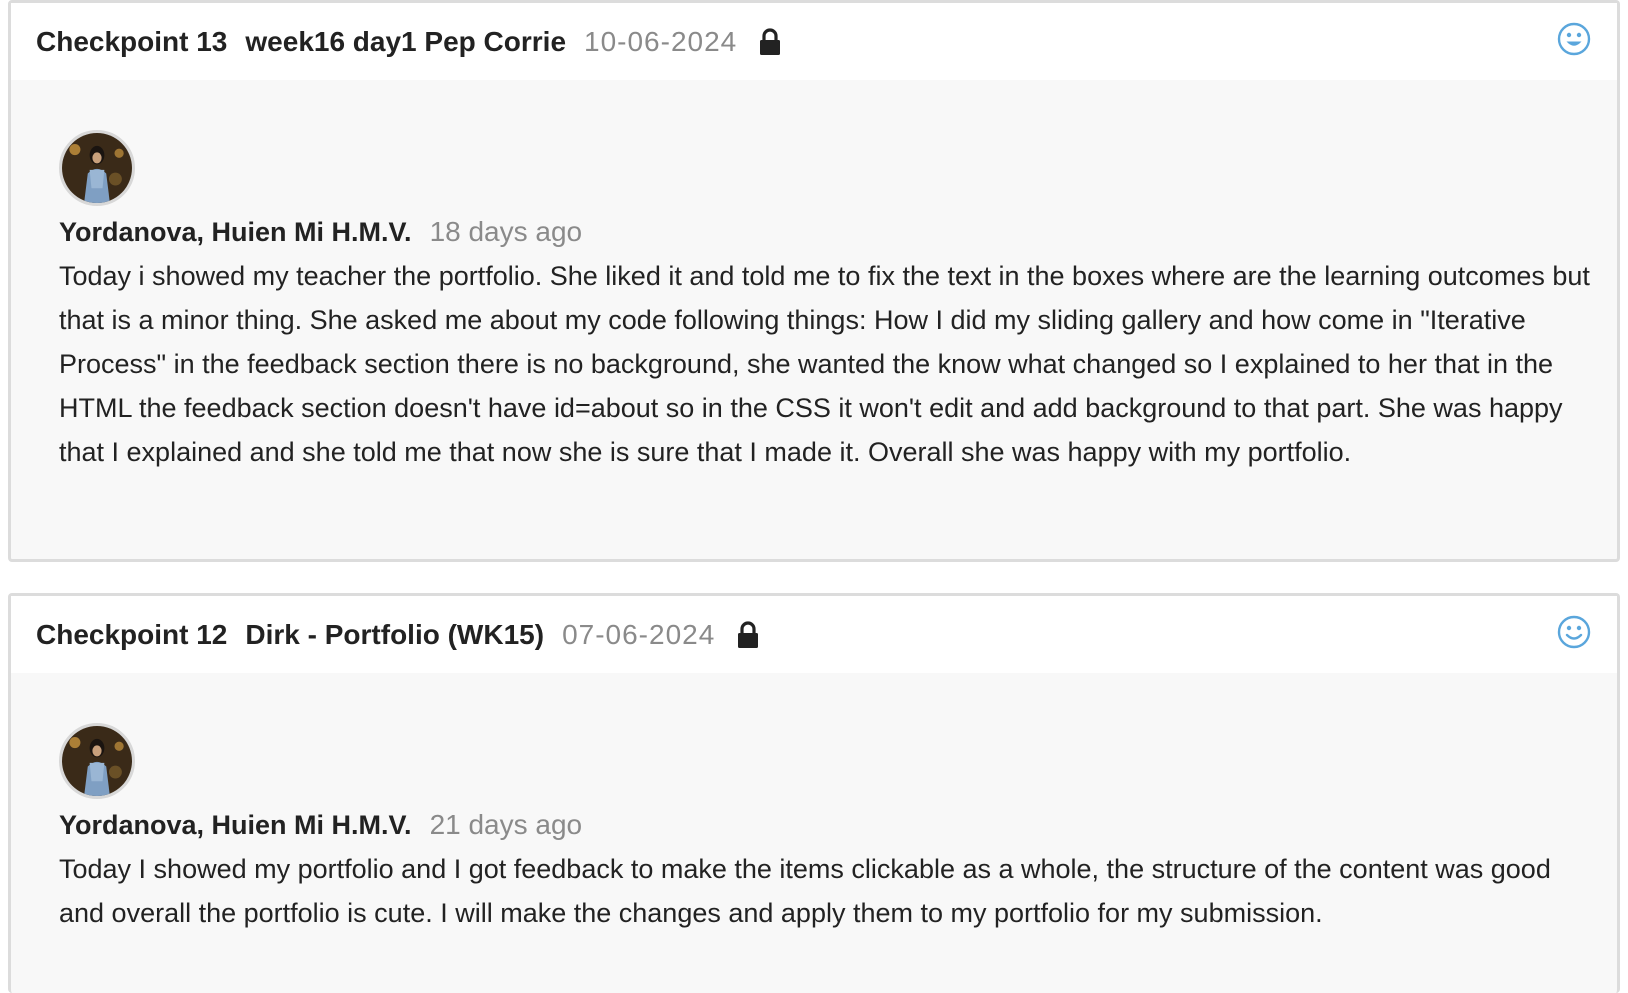  Describe the element at coordinates (132, 634) in the screenshot. I see `checkpoint-number: Checkpoint 12` at that location.